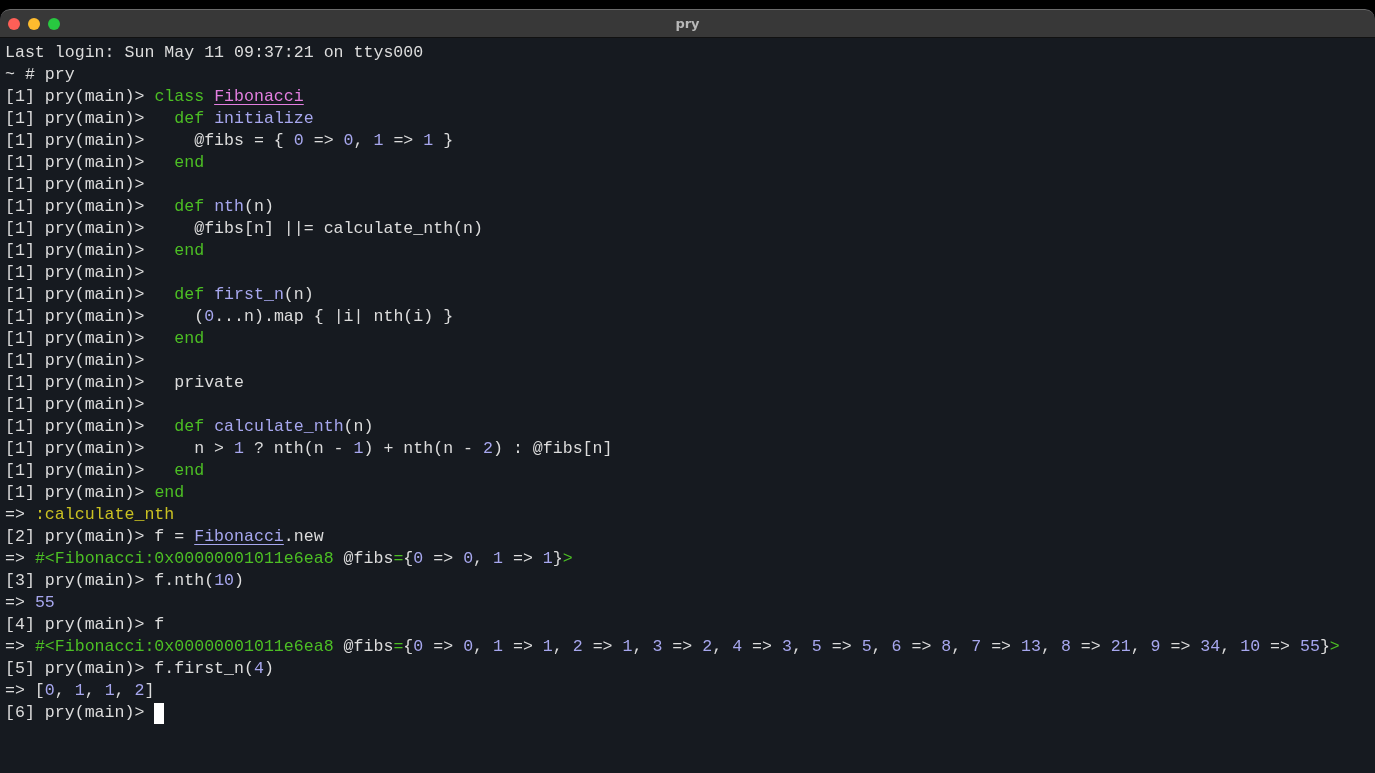  I want to click on terminal-line: [1] pry(main)> def calculate_nth(n), so click(189, 427).